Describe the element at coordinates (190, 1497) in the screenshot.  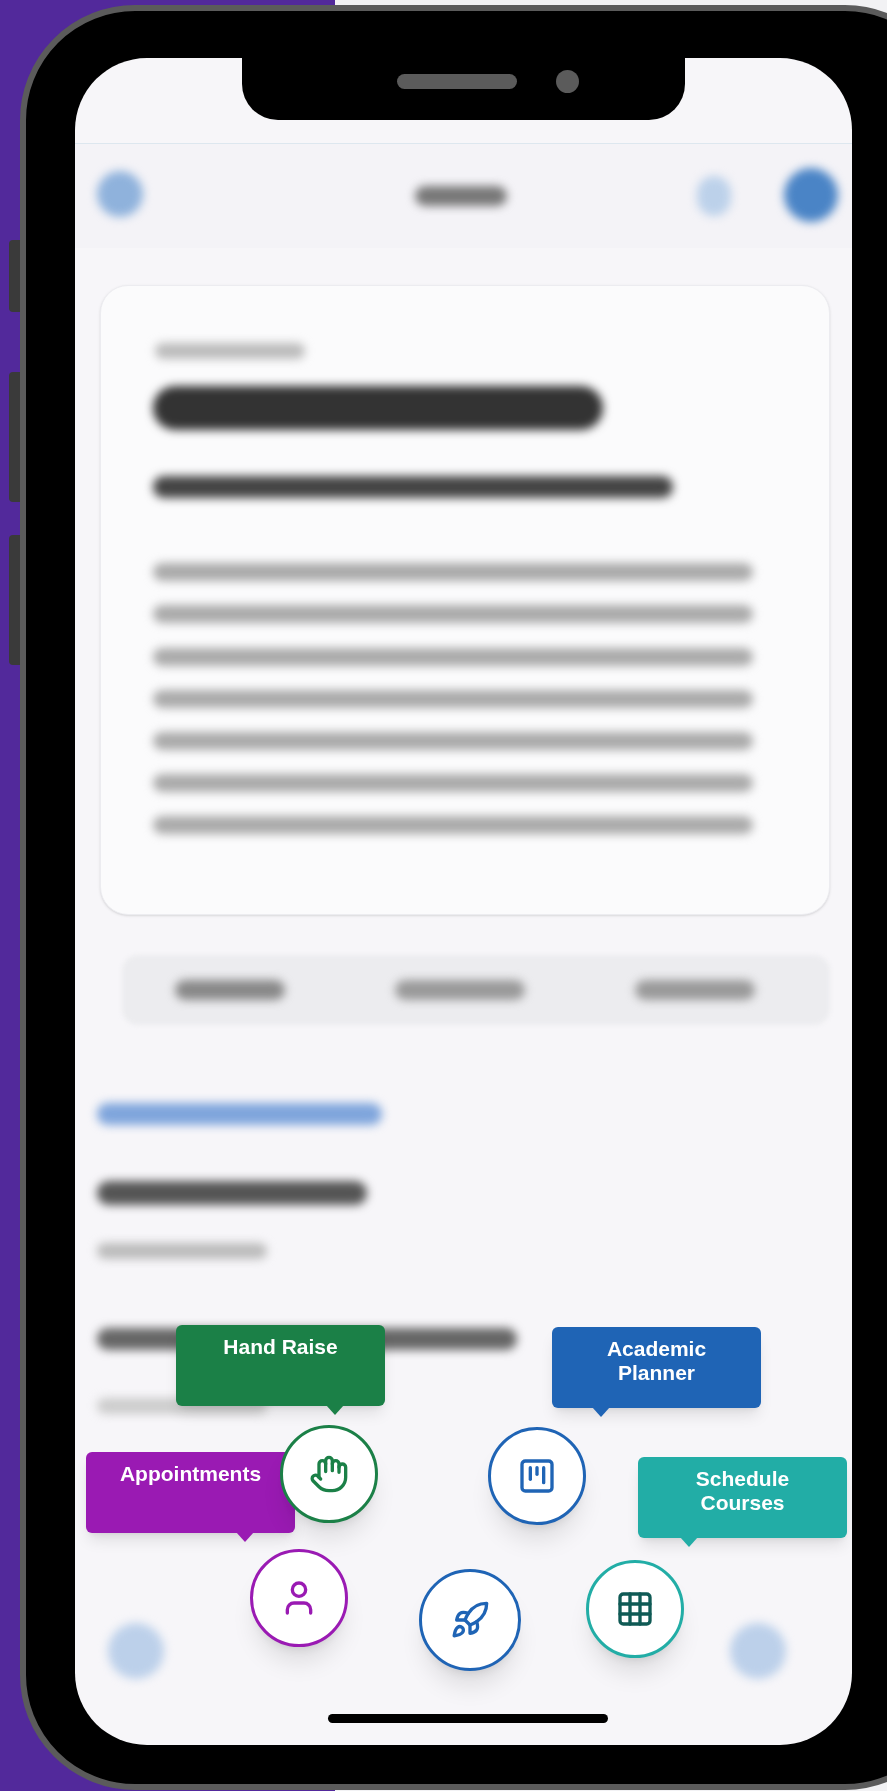
I see `tooltip: Appointments` at that location.